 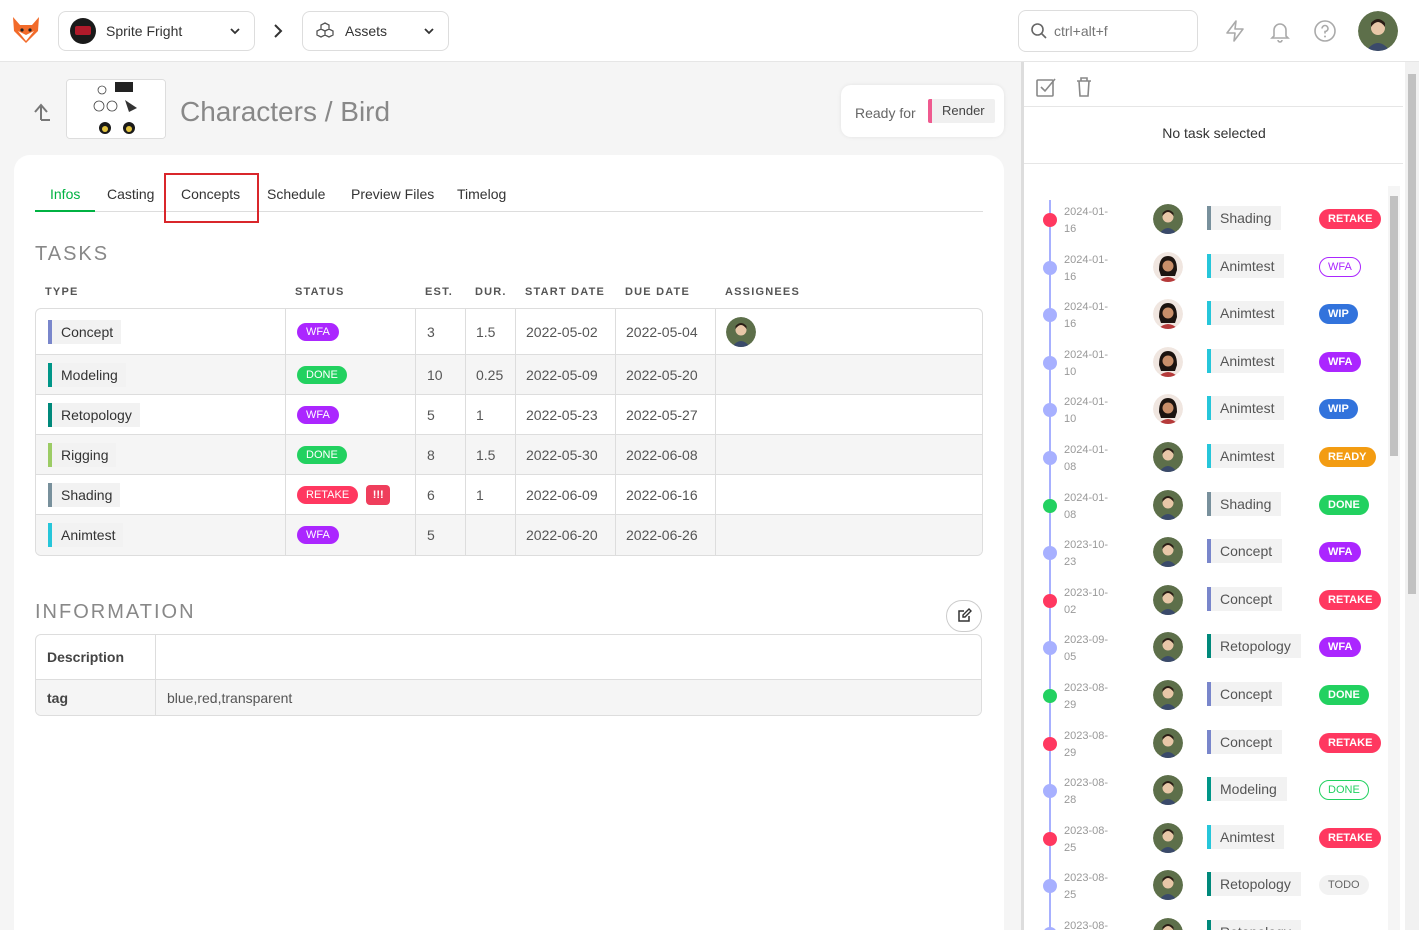 What do you see at coordinates (441, 494) in the screenshot?
I see `task-estimate: 6` at bounding box center [441, 494].